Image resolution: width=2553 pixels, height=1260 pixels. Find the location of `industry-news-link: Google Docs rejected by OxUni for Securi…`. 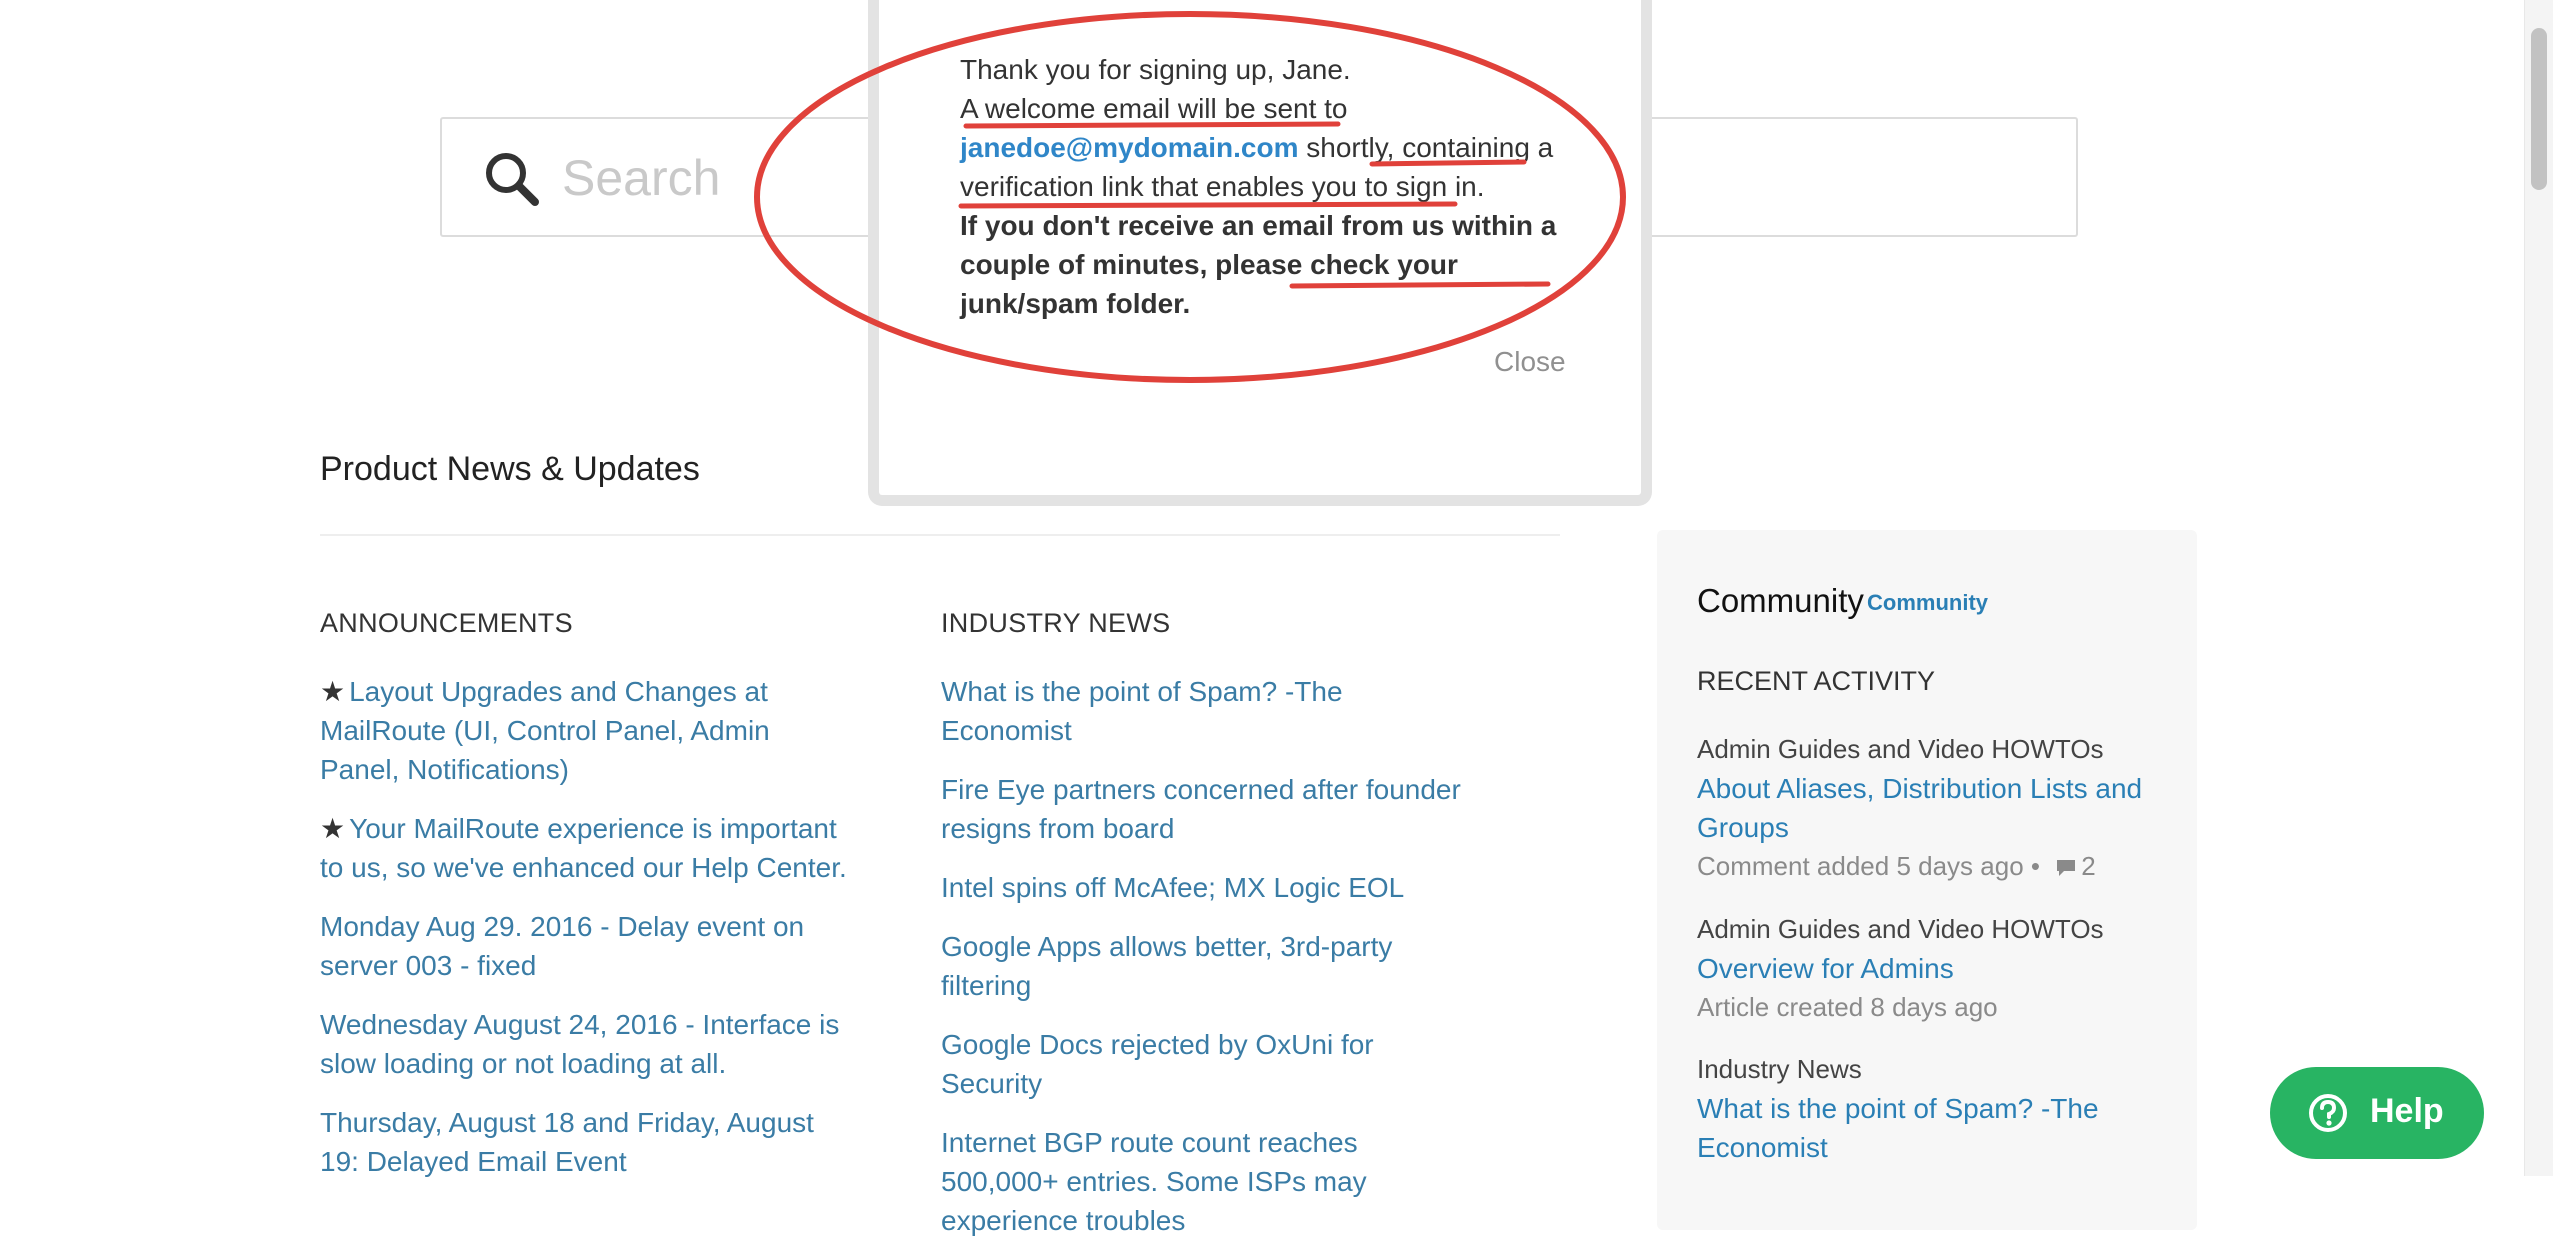

industry-news-link: Google Docs rejected by OxUni for Securi… is located at coordinates (1157, 1064).